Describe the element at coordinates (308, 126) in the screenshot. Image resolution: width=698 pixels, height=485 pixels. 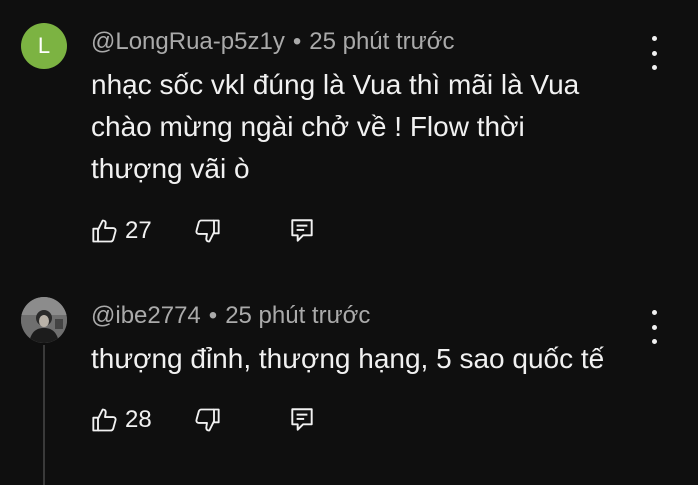
I see `comment-text-line: chào mừng ngài chở về ! Flow thời` at that location.